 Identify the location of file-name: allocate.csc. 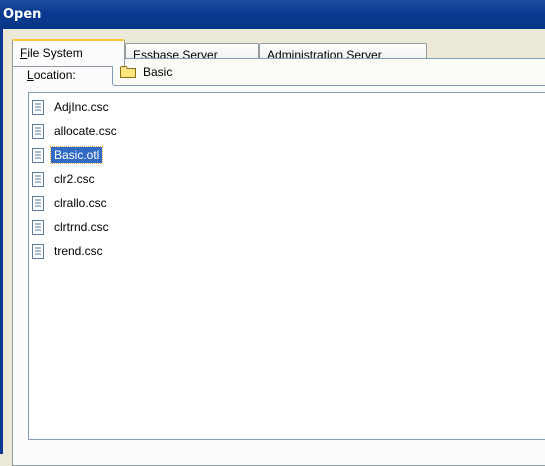
(85, 131).